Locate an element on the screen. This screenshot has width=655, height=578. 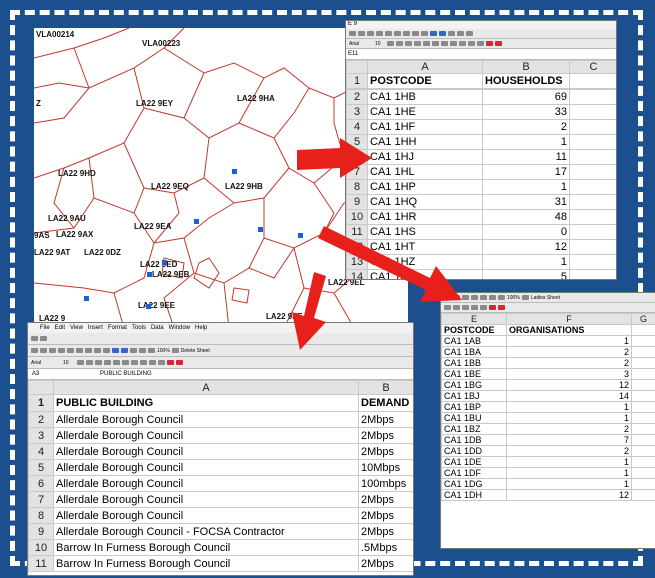
arrow-to-organisations is located at coordinates (390, 264).